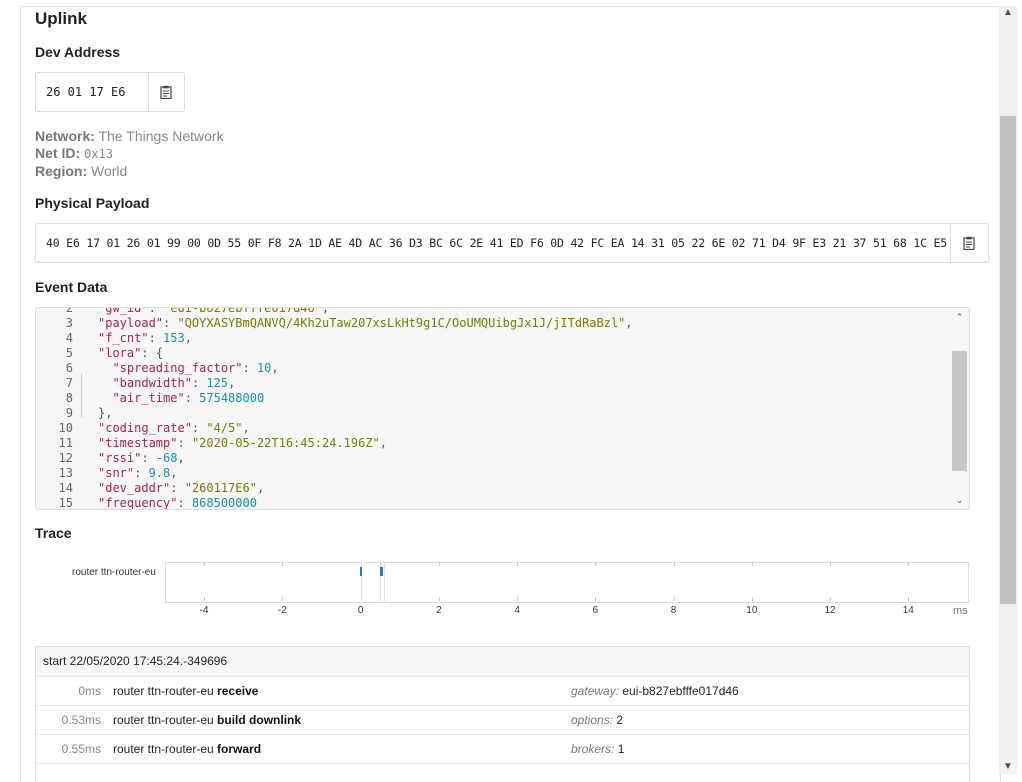 The width and height of the screenshot is (1022, 782). I want to click on code-line: 12 "rssi": -68,, so click(493, 458).